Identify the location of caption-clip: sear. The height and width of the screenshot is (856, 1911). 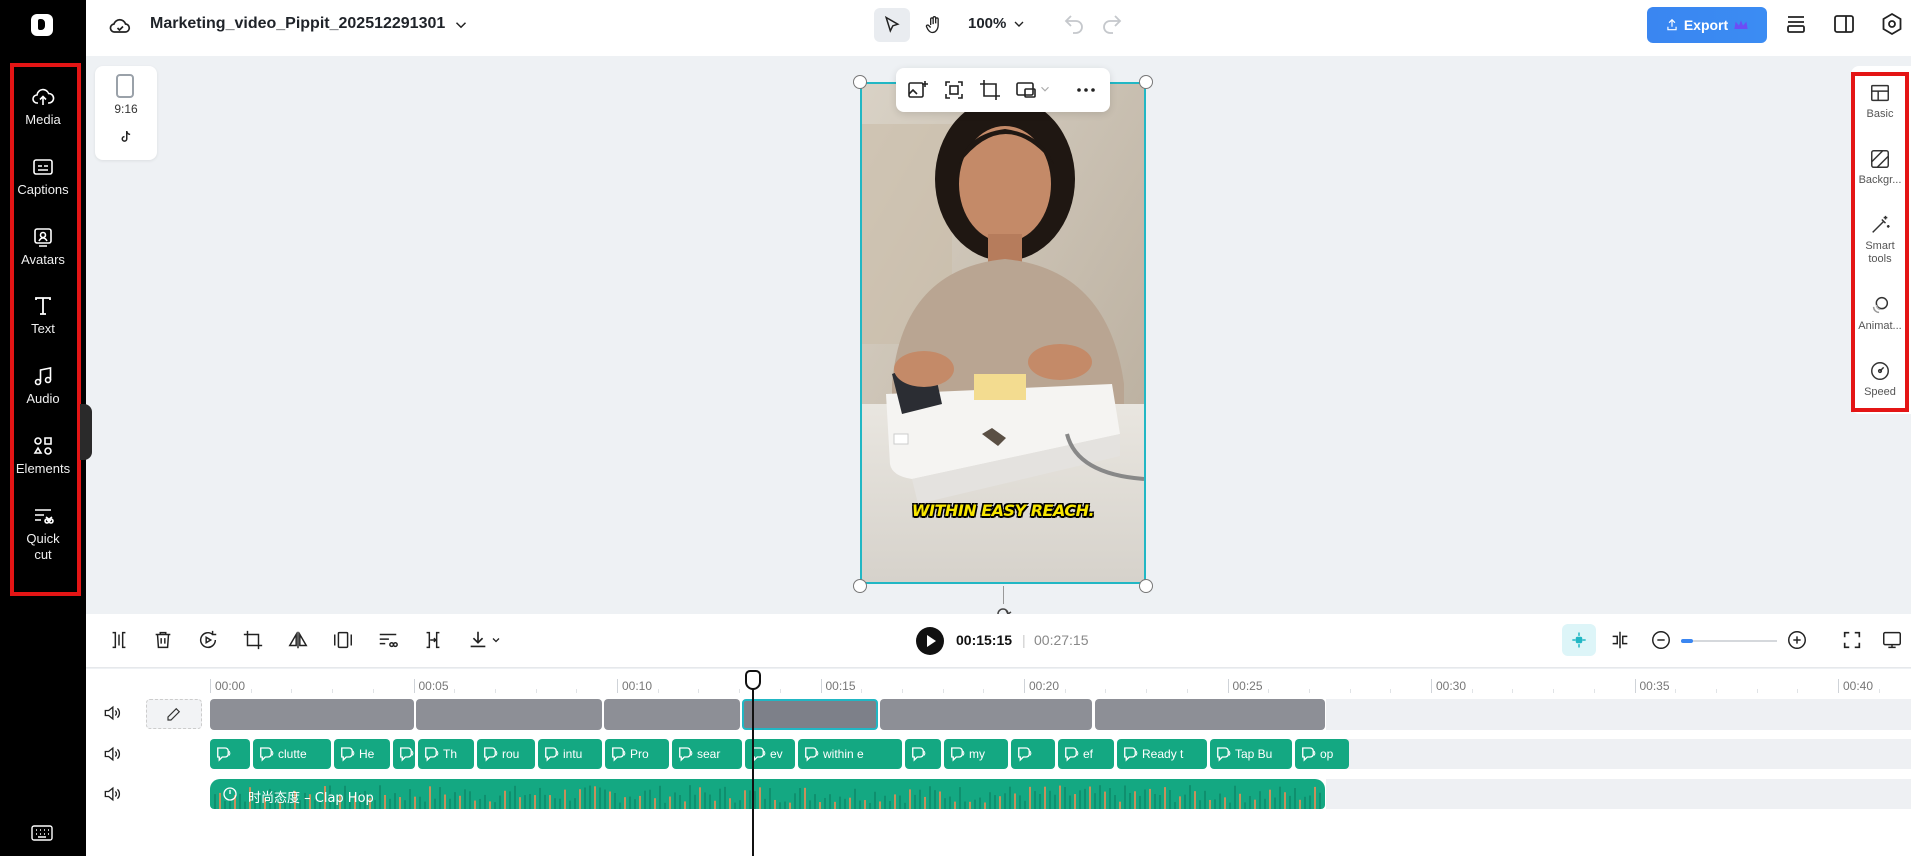
(707, 754).